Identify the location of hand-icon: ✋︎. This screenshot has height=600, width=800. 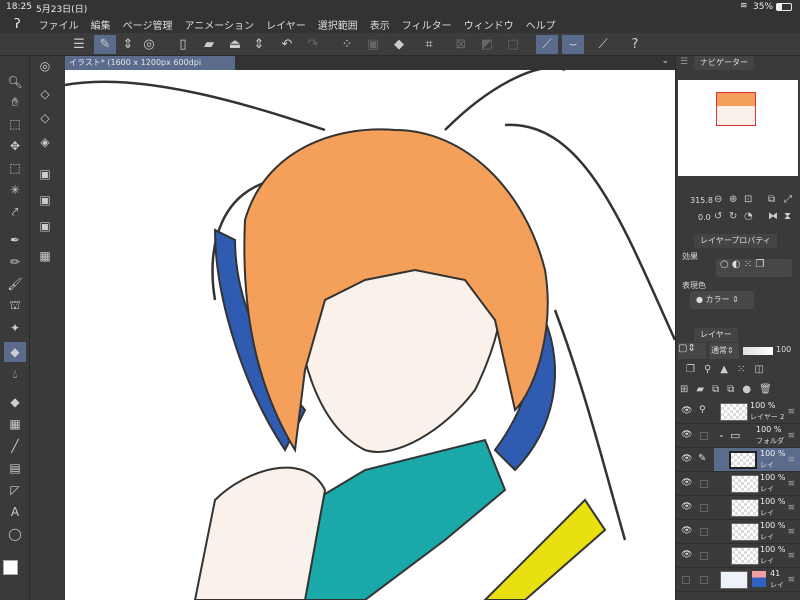
(15, 102).